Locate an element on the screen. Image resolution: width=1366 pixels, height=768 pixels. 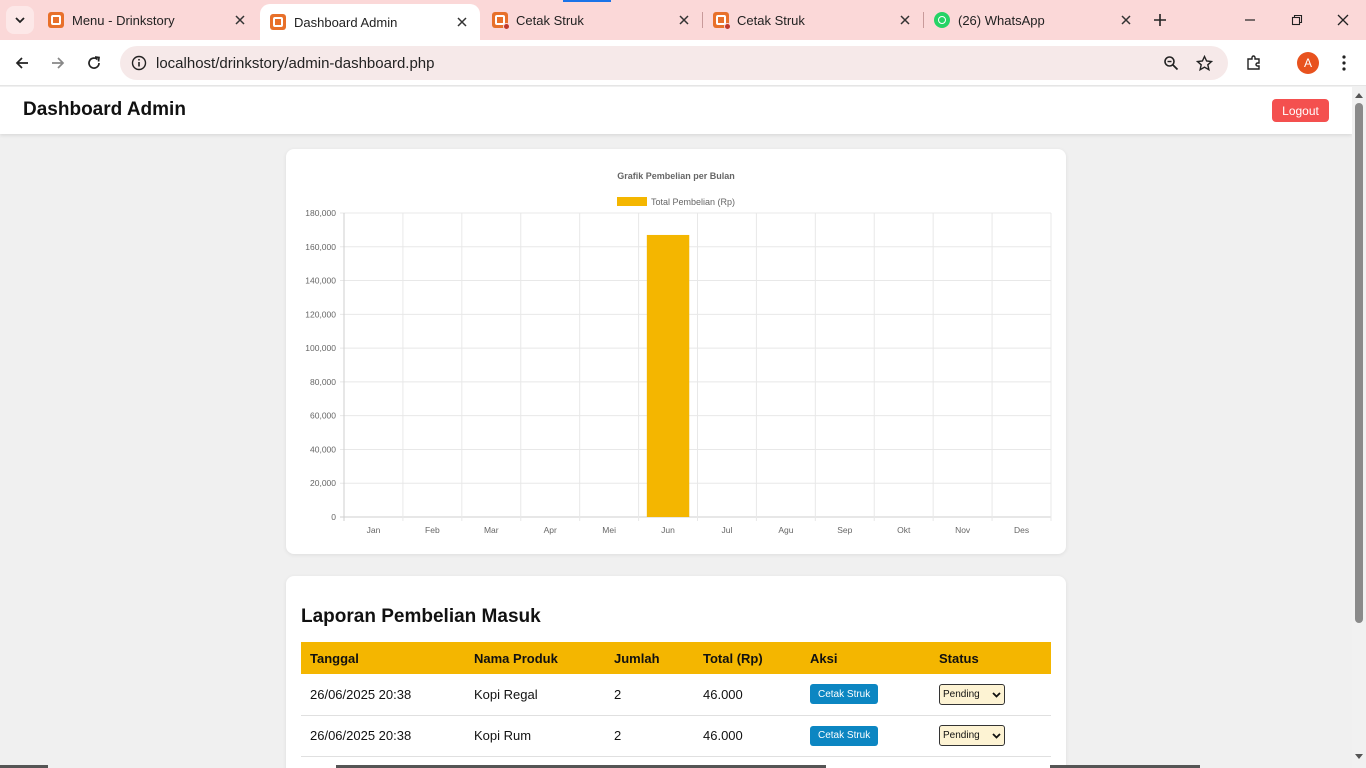
tab-dashboard-admin: Dashboard Admin is located at coordinates (370, 22).